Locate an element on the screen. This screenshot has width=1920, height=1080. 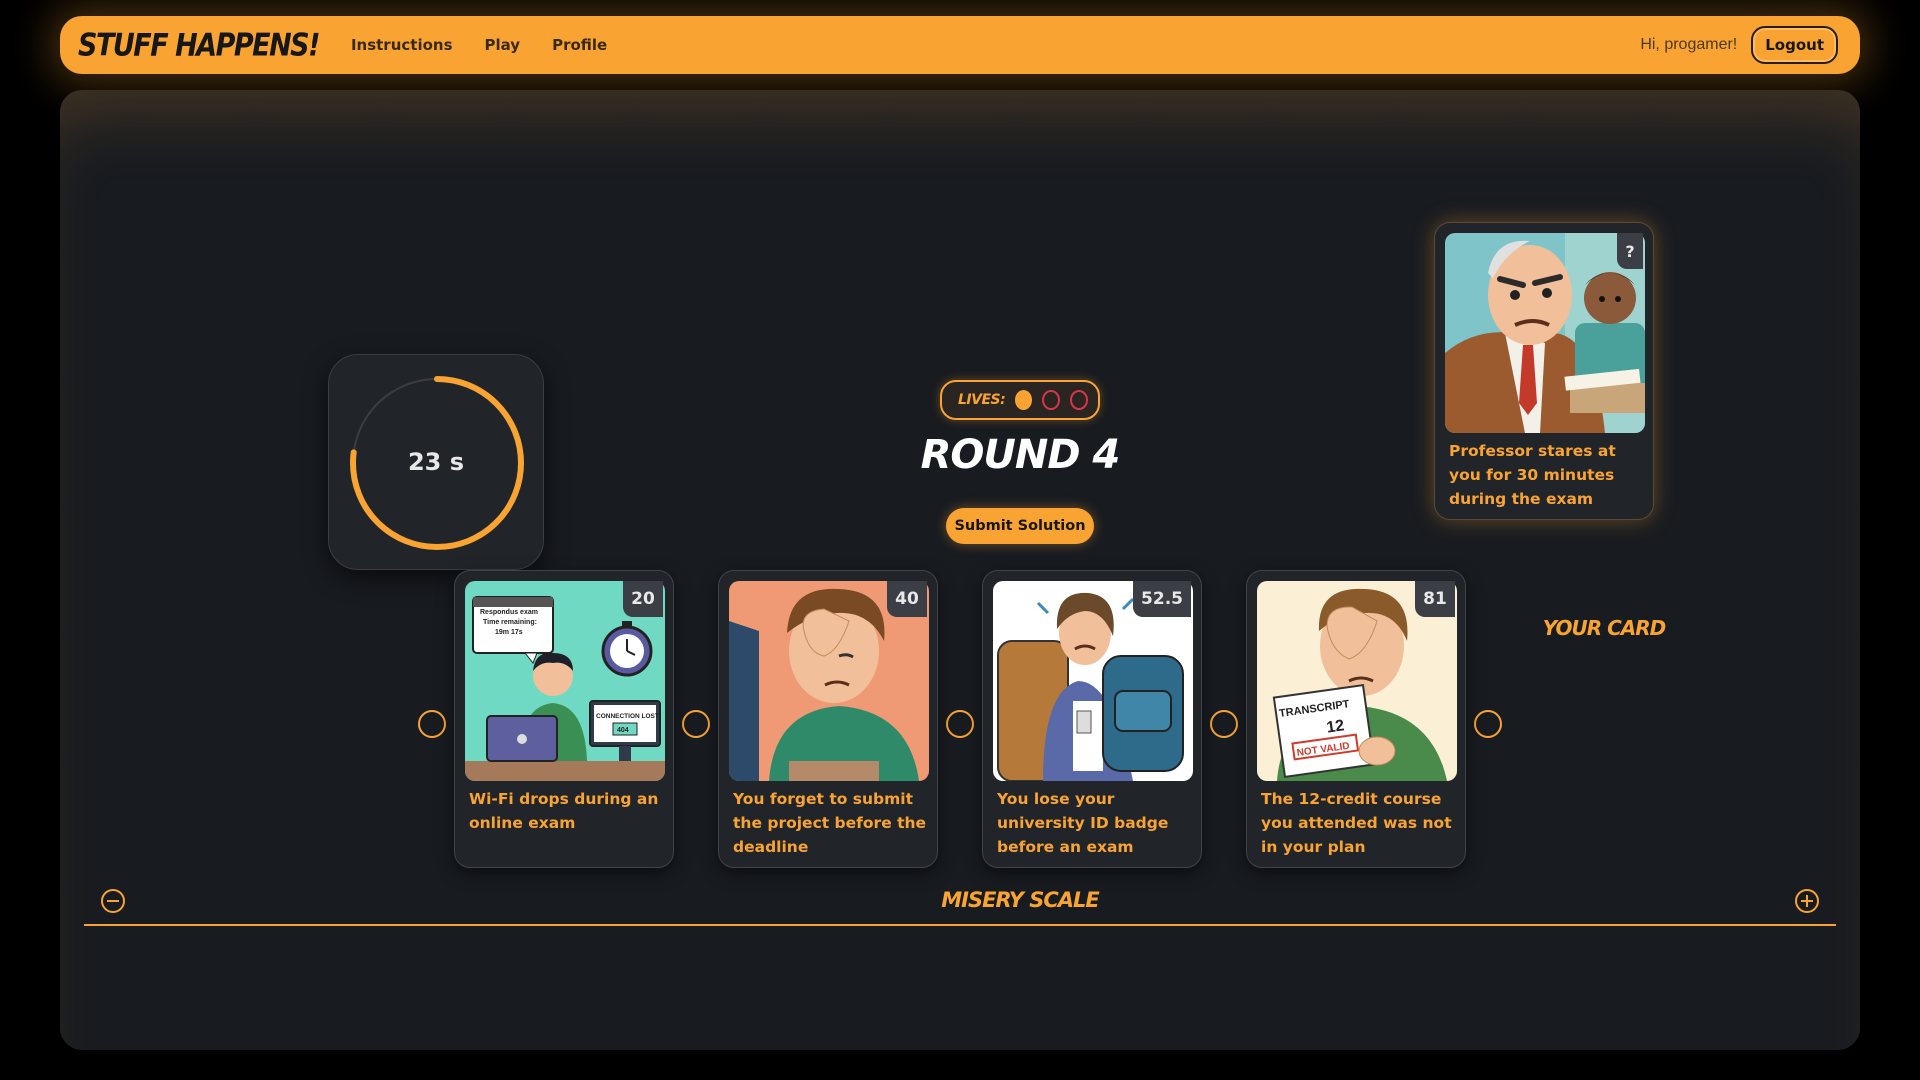
lives-label: LIVES: is located at coordinates (982, 400).